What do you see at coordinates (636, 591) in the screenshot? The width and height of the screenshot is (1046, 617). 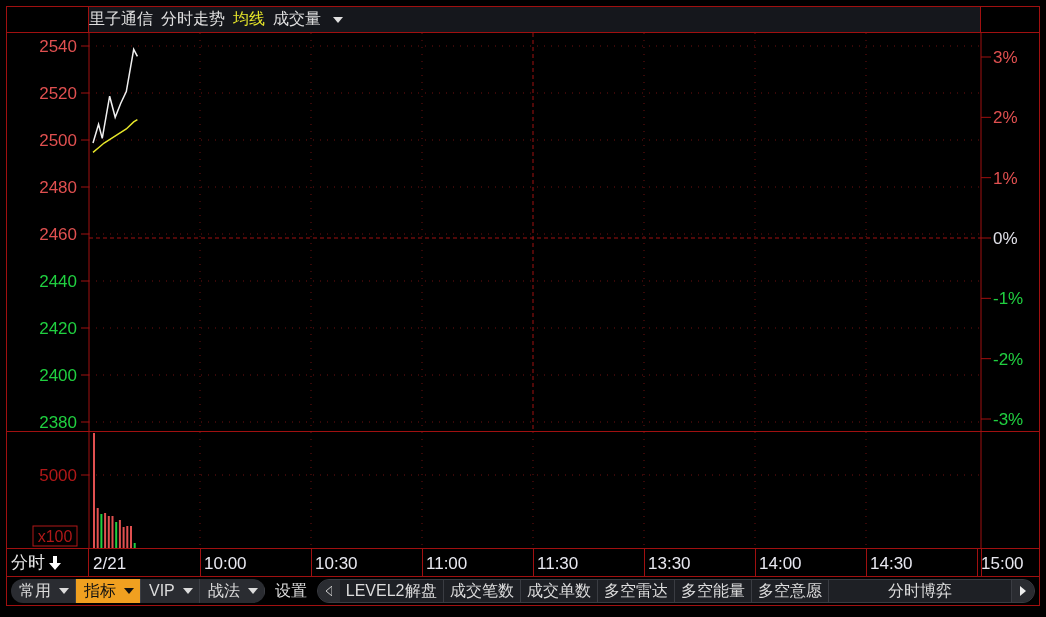 I see `panel-tab: 多空雷达` at bounding box center [636, 591].